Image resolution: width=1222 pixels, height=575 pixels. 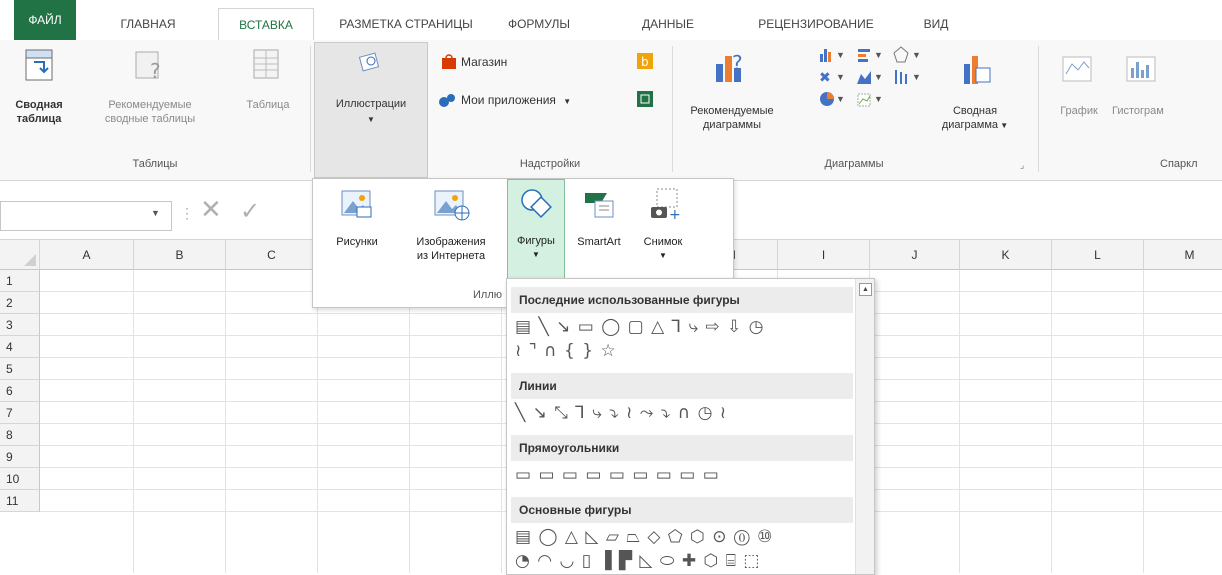 What do you see at coordinates (267, 65) in the screenshot?
I see `table-icon` at bounding box center [267, 65].